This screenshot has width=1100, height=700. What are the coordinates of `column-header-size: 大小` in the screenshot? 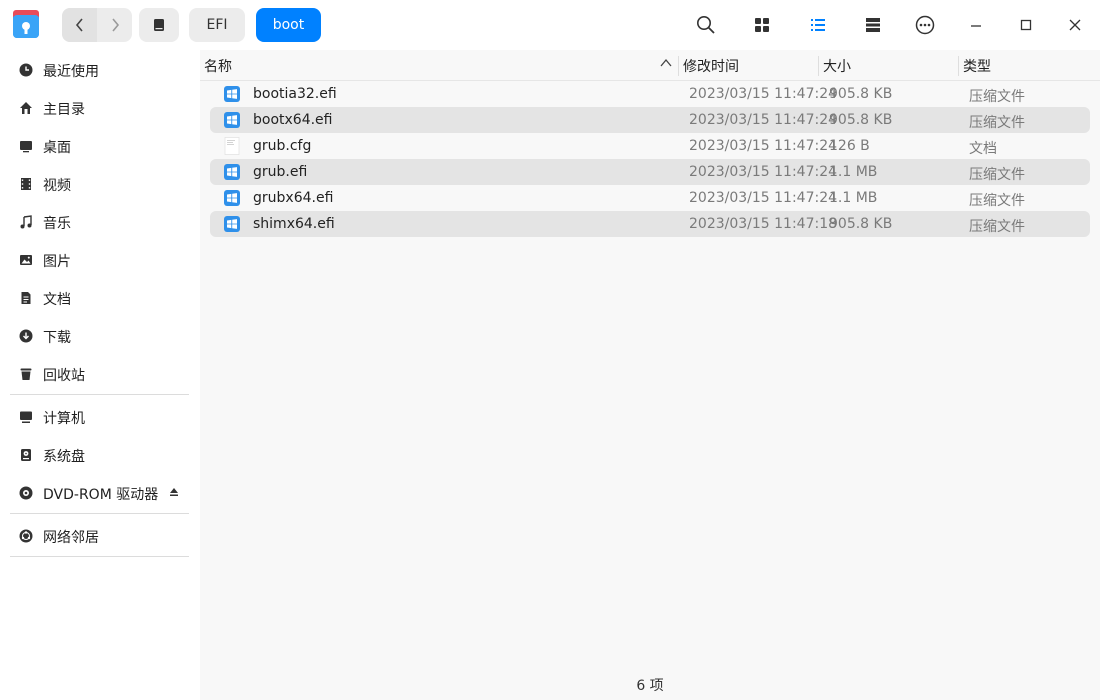 It's located at (837, 66).